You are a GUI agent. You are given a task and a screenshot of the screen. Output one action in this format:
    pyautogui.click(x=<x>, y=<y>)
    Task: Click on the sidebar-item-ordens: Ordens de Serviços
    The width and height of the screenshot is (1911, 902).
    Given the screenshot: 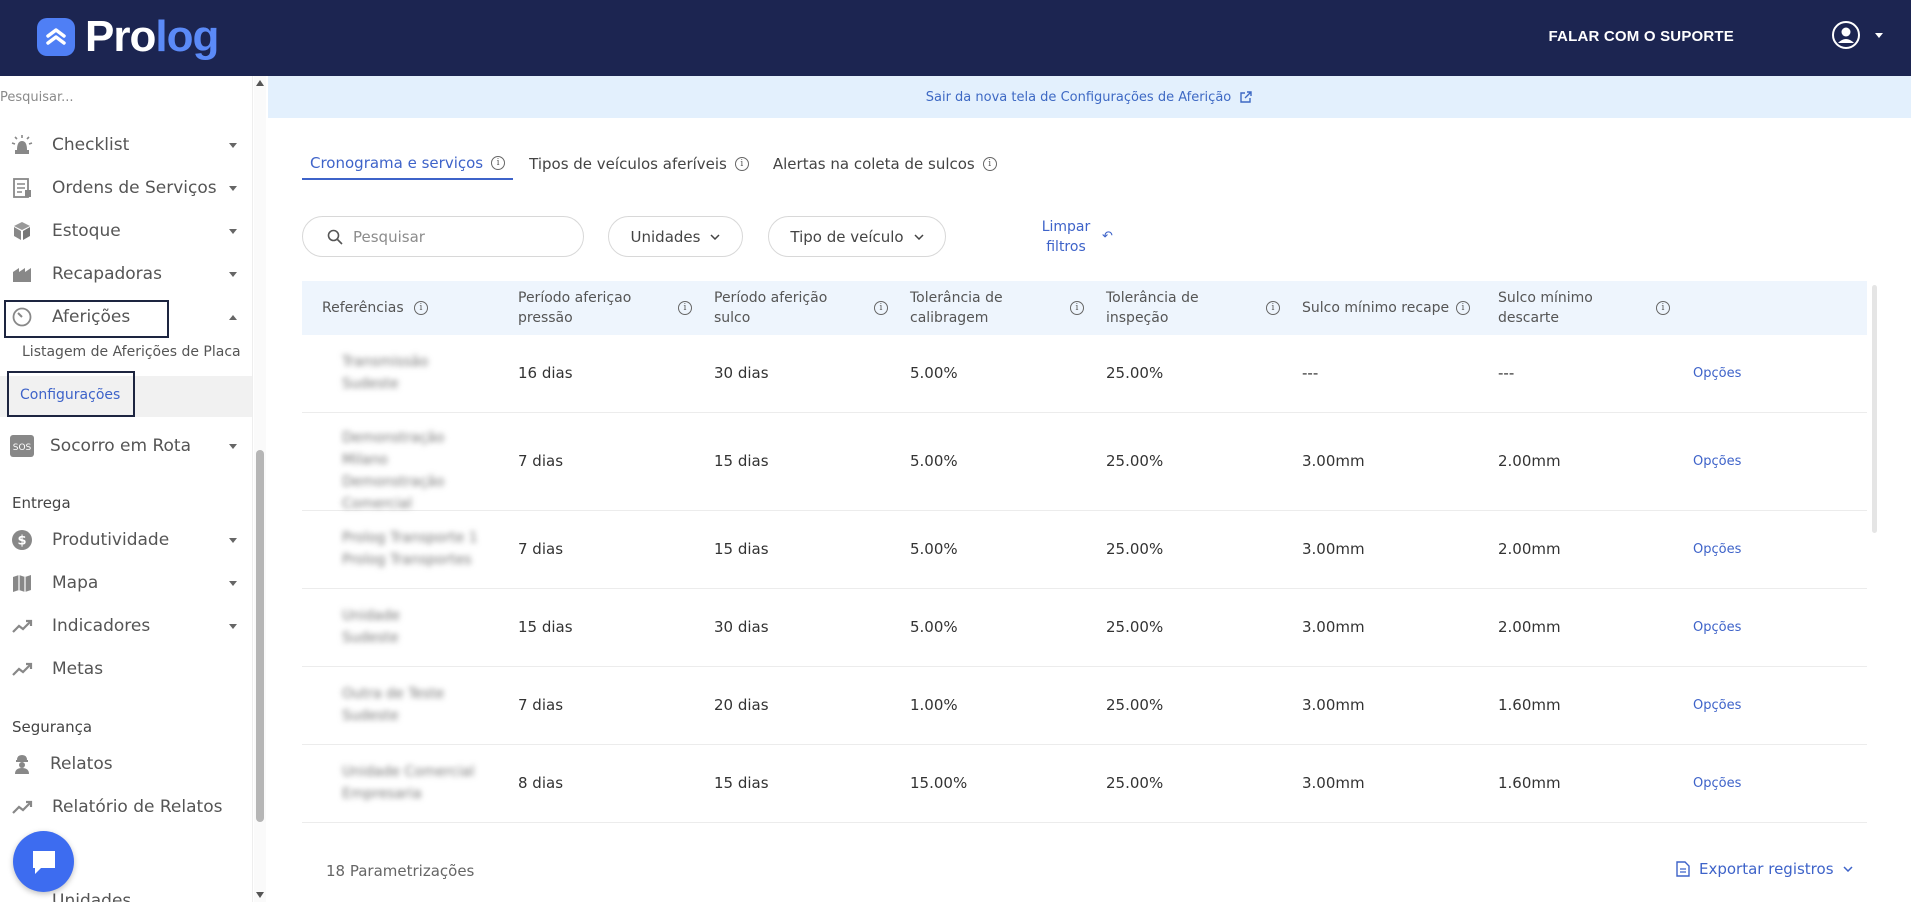 What is the action you would take?
    pyautogui.click(x=126, y=188)
    